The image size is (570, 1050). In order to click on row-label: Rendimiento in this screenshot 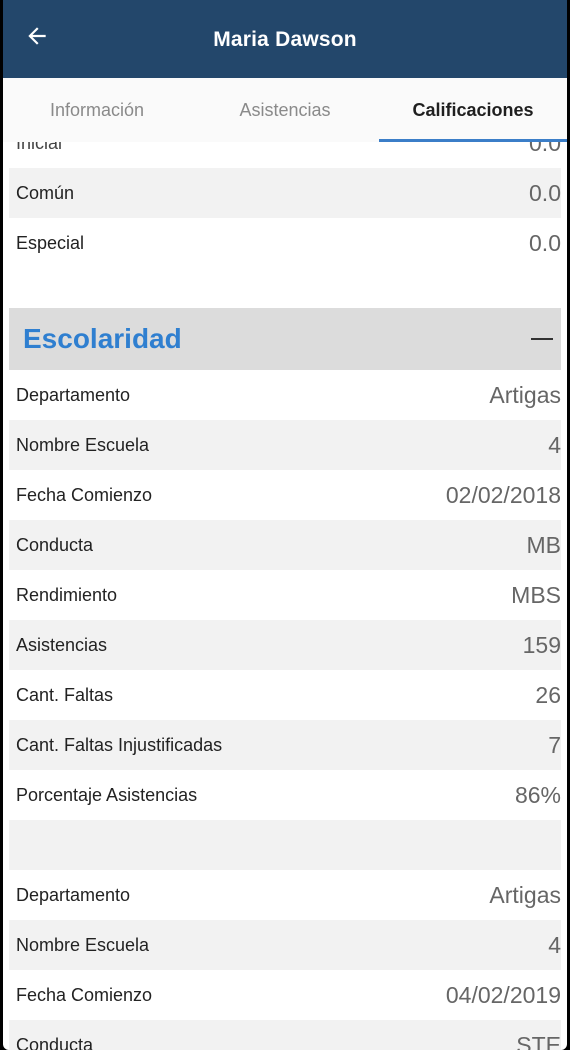, I will do `click(67, 594)`.